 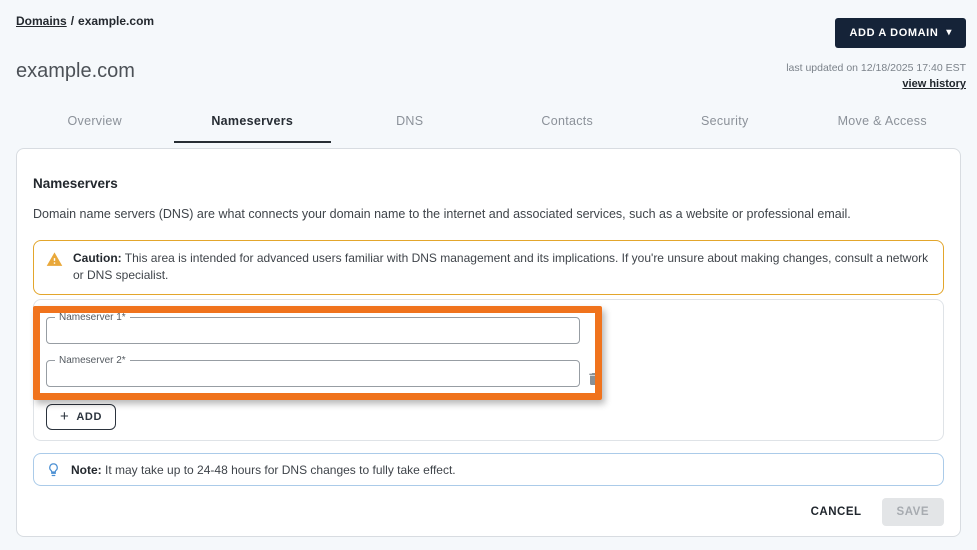 What do you see at coordinates (86, 469) in the screenshot?
I see `note-label: Note:` at bounding box center [86, 469].